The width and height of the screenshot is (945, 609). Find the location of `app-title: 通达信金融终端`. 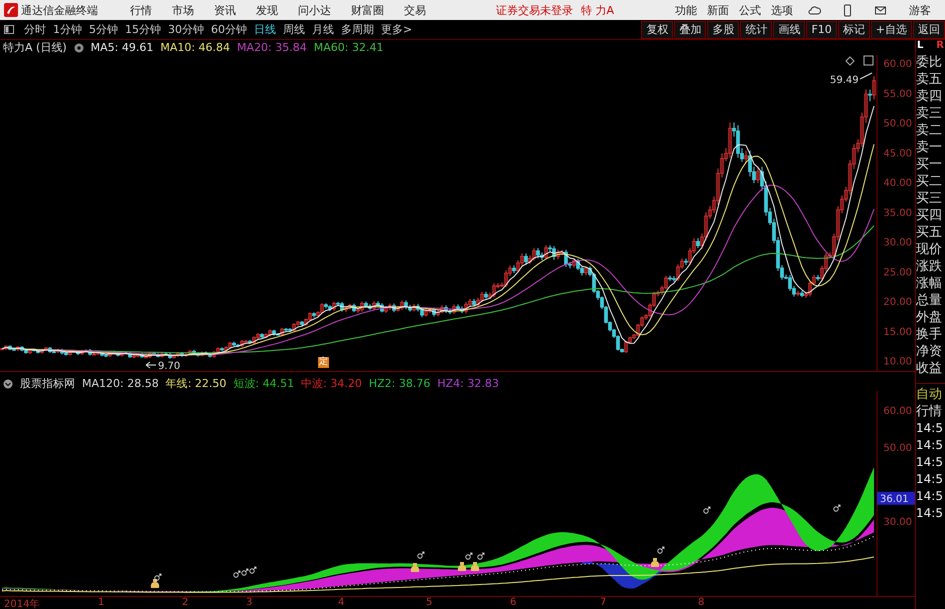

app-title: 通达信金融终端 is located at coordinates (59, 10).